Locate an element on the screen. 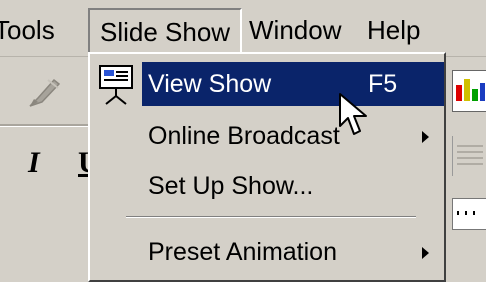  menu-help-label: Help is located at coordinates (394, 30).